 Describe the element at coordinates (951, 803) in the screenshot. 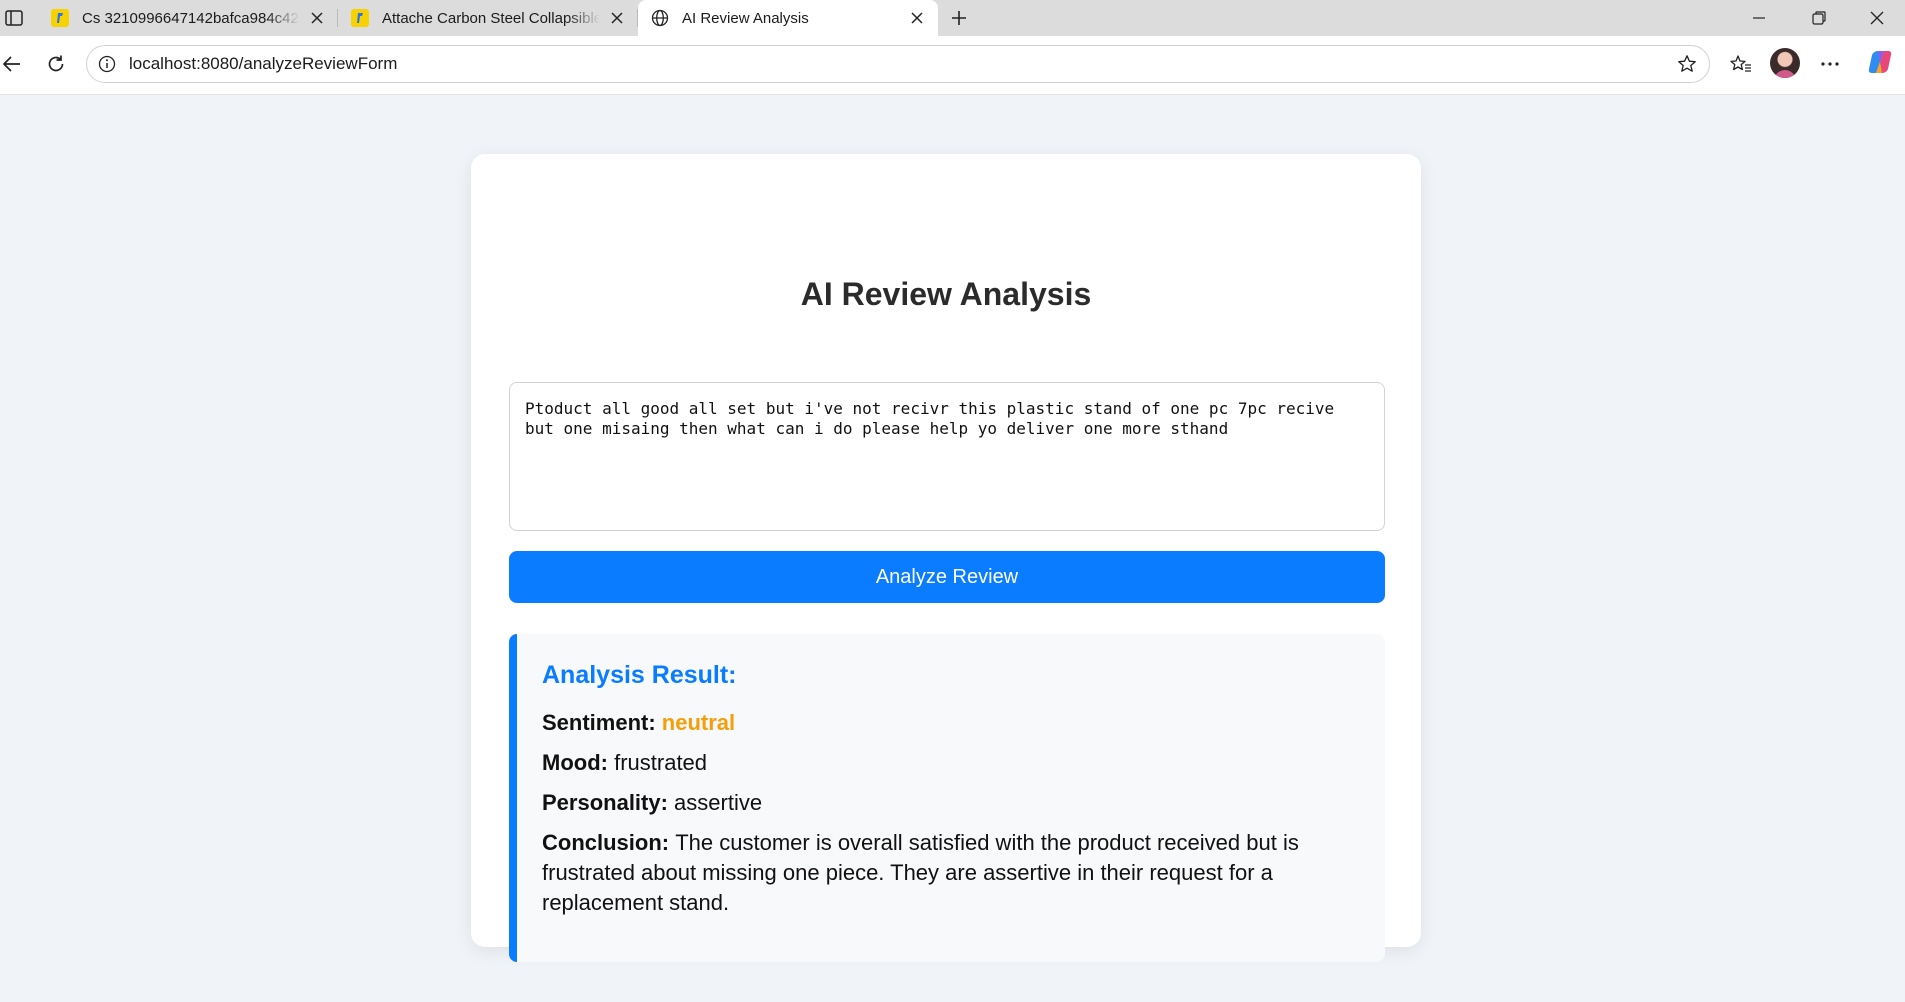

I see `personality-row: Personality: assertive` at that location.